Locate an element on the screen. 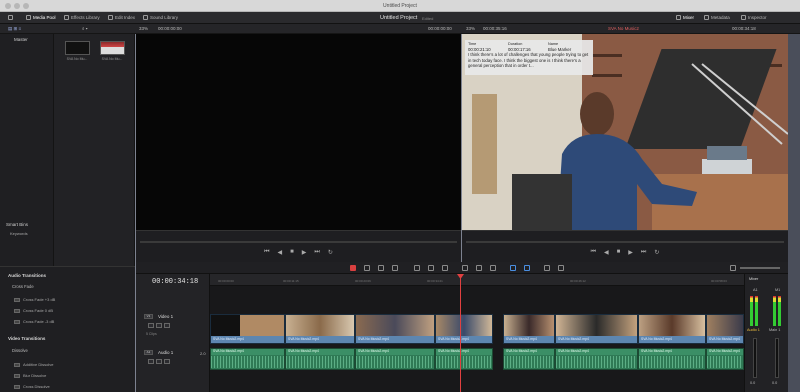 The height and width of the screenshot is (392, 800). flag-icon is located at coordinates (513, 268).